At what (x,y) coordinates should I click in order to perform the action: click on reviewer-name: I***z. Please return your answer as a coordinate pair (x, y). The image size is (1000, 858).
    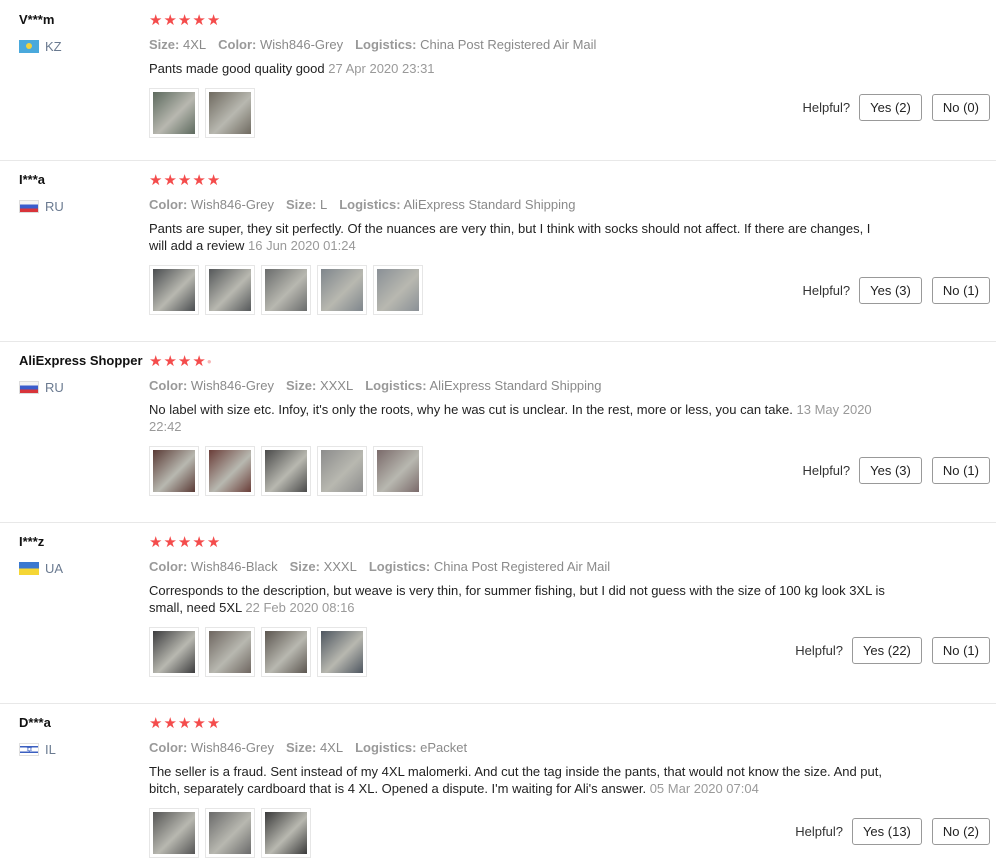
    Looking at the image, I should click on (32, 541).